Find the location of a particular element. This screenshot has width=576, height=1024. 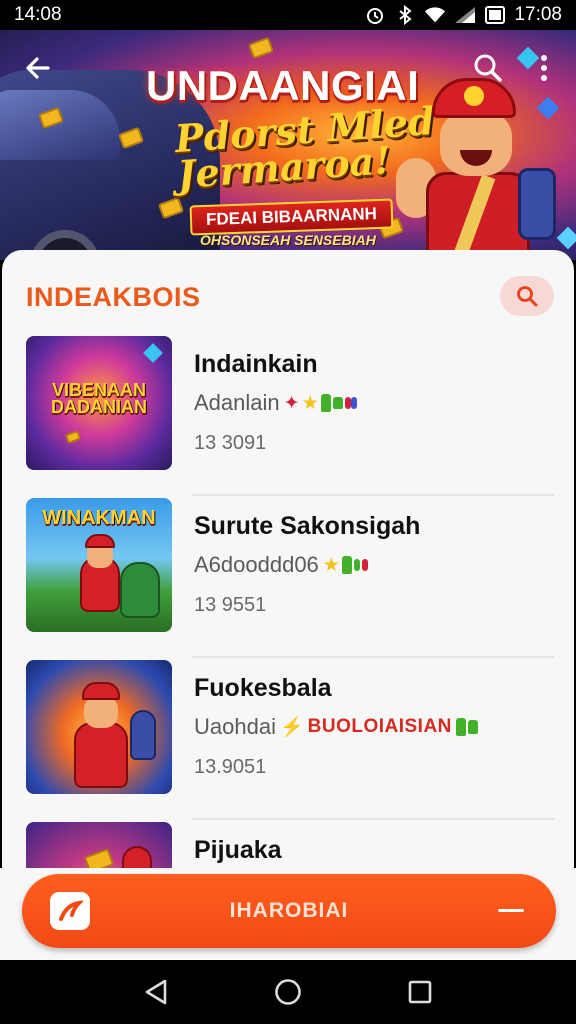

banner-search-button is located at coordinates (488, 68).